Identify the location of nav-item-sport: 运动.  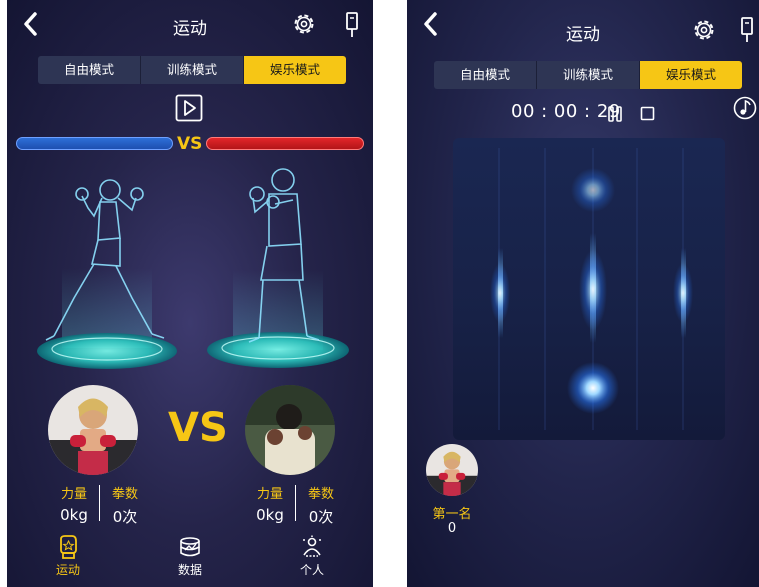
(68, 556).